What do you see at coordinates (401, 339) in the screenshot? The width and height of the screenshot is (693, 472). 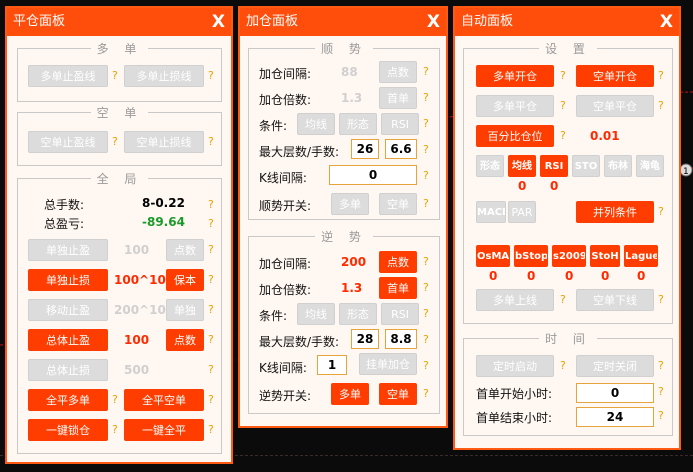 I see `max-lots-field: 8.8` at bounding box center [401, 339].